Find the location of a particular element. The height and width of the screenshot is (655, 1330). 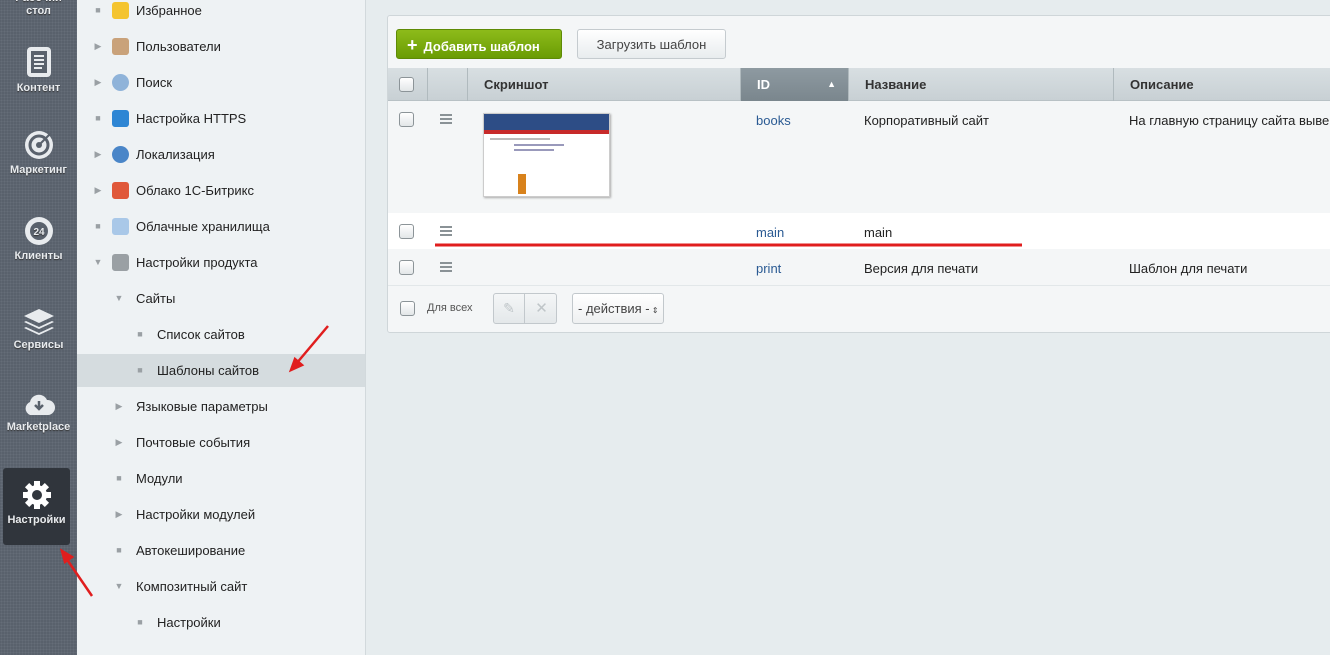

nav-services: Сервисы is located at coordinates (38, 329).